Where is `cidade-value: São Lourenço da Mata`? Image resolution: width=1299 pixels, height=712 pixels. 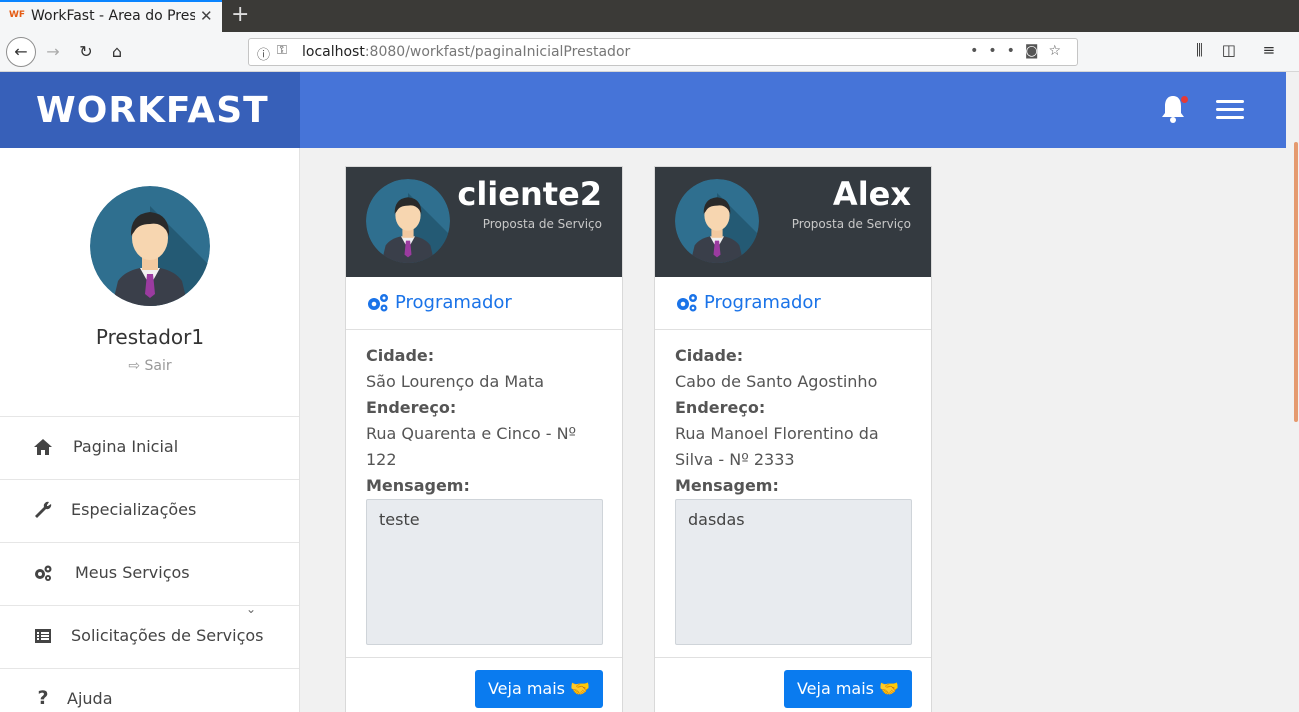
cidade-value: São Lourenço da Mata is located at coordinates (455, 381).